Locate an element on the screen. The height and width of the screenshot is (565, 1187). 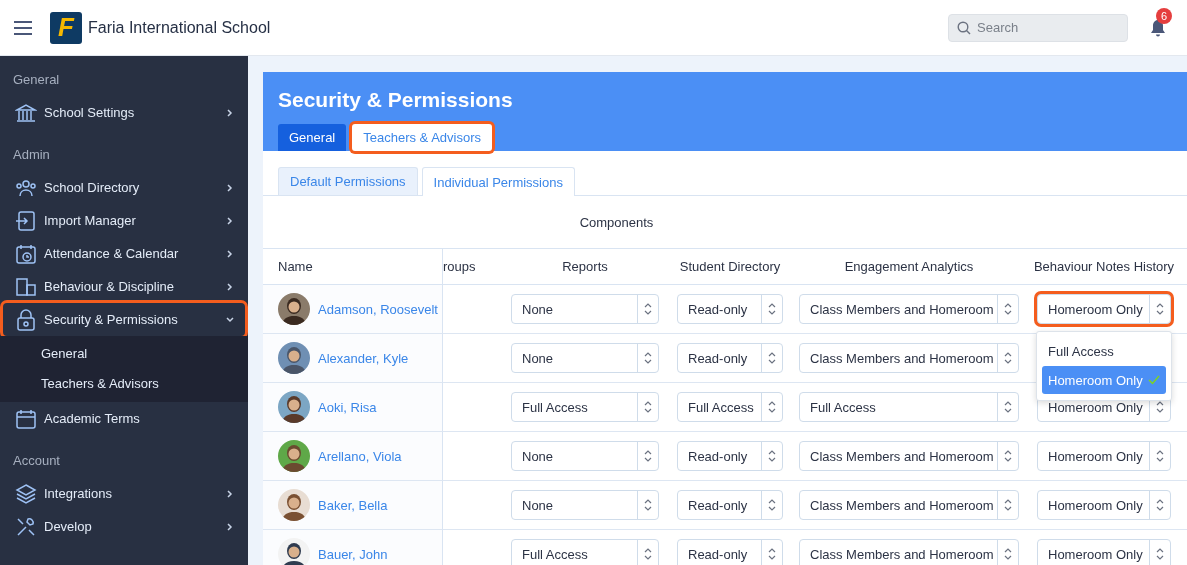
sidebar-item: Integrations is located at coordinates (124, 493).